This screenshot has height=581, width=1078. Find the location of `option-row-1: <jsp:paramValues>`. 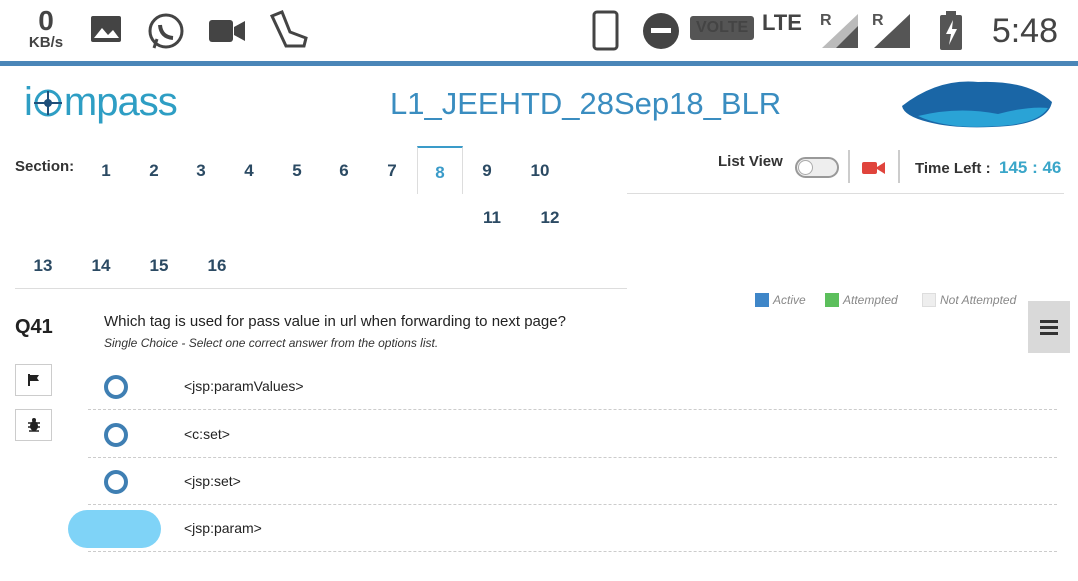

option-row-1: <jsp:paramValues> is located at coordinates (572, 386).